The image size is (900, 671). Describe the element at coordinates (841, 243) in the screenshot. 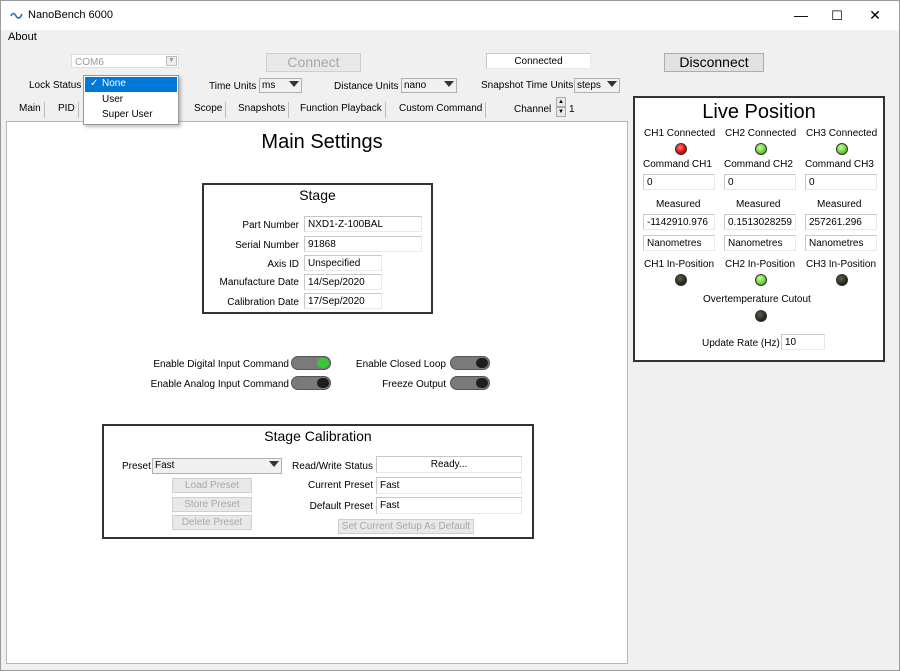

I see `ch3-units-field: Nanometres` at that location.